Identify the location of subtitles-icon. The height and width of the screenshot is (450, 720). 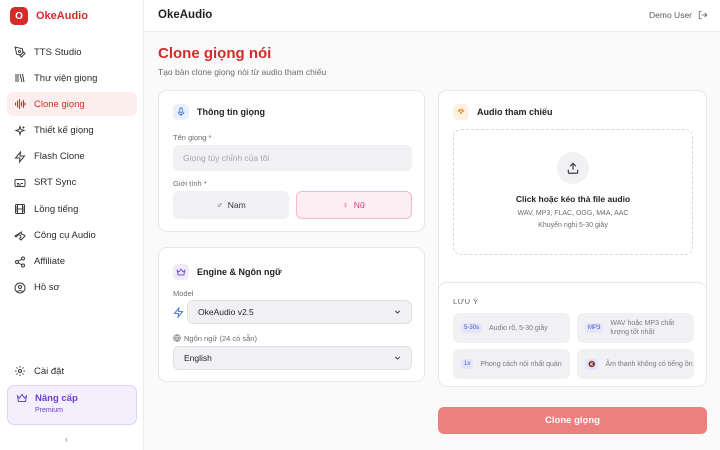
(20, 182).